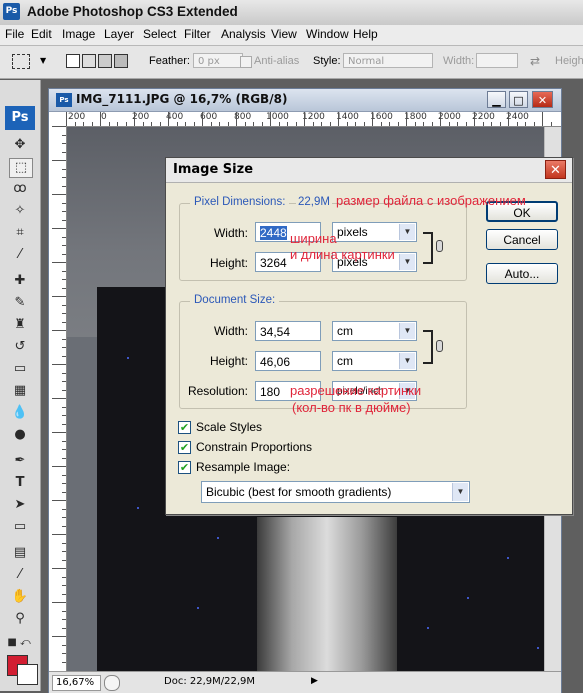 The height and width of the screenshot is (693, 583). What do you see at coordinates (184, 467) in the screenshot?
I see `resample-image-checkbox: ✔` at bounding box center [184, 467].